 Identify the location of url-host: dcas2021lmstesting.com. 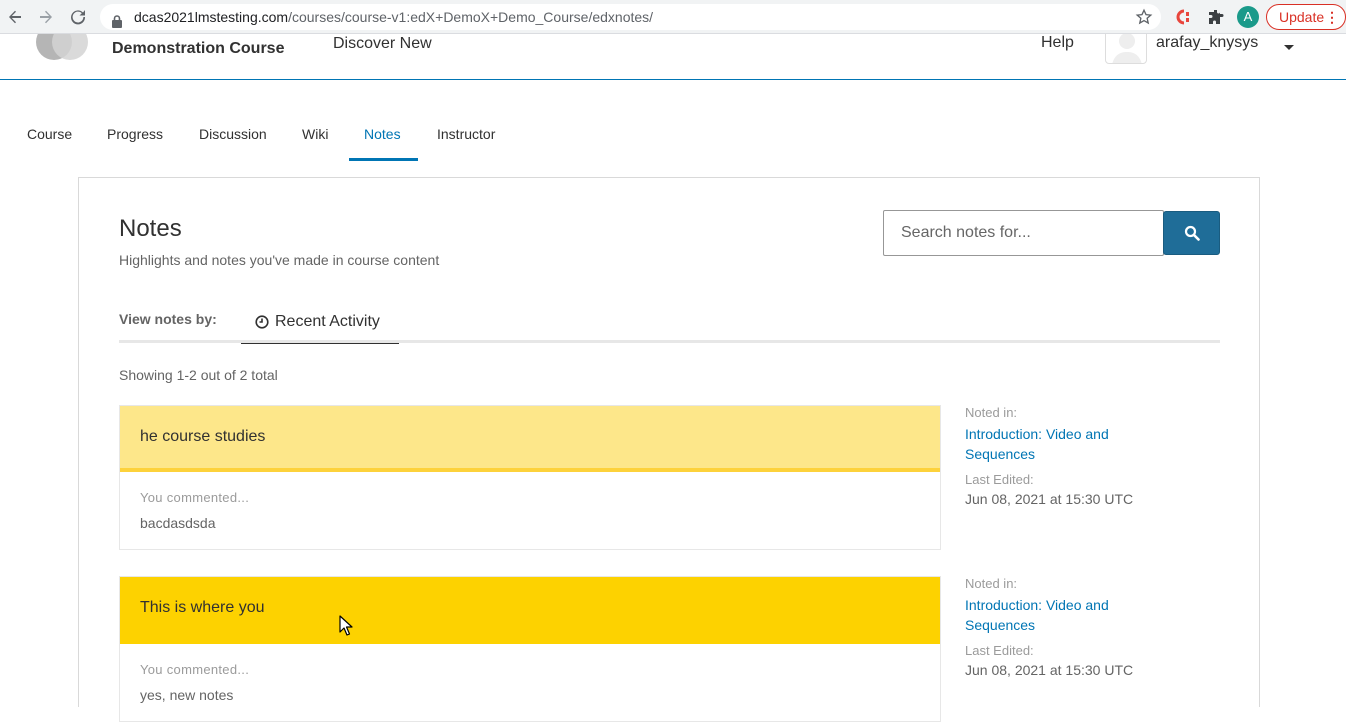
(211, 17).